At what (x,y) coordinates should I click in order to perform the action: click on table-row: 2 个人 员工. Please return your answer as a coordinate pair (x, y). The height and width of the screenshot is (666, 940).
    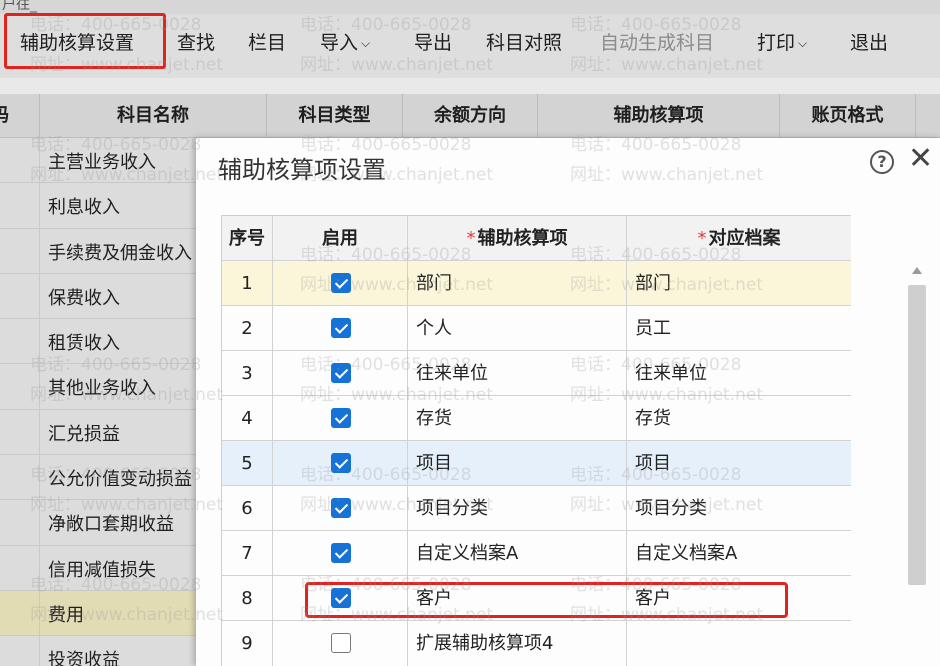
    Looking at the image, I should click on (536, 328).